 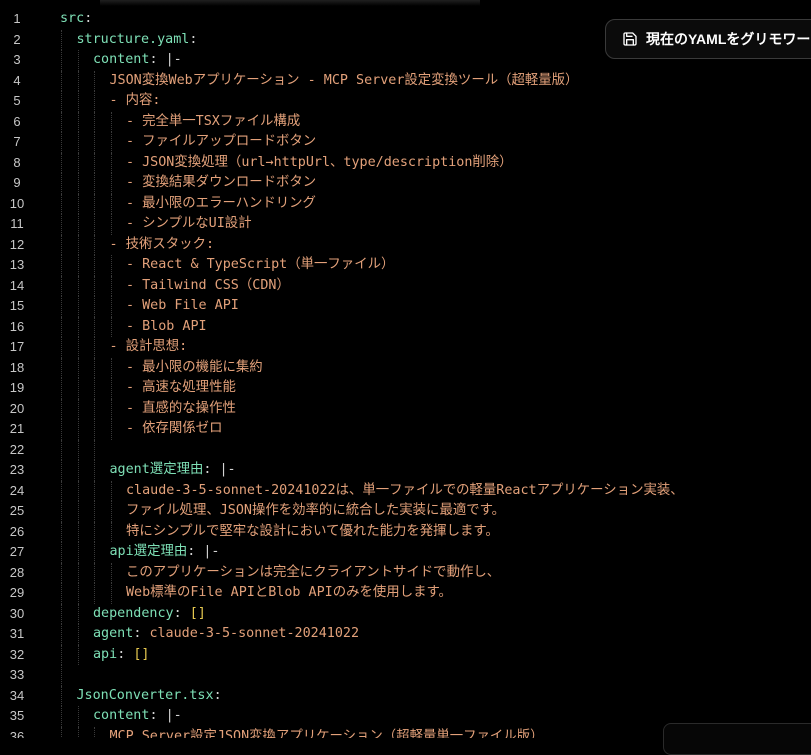 I want to click on save-button-label: 現在のYAMLをグリモワー, so click(x=728, y=39).